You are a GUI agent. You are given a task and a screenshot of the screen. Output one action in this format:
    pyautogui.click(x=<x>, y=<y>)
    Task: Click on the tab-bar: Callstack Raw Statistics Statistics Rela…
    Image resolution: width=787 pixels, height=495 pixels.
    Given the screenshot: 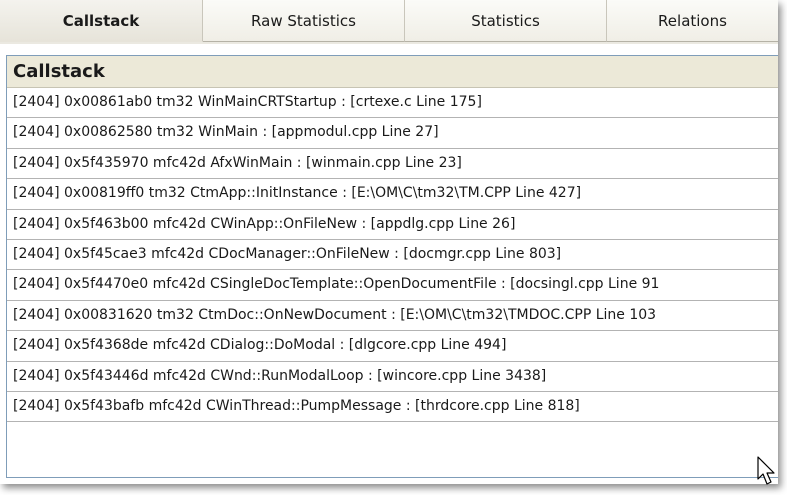 What is the action you would take?
    pyautogui.click(x=389, y=22)
    